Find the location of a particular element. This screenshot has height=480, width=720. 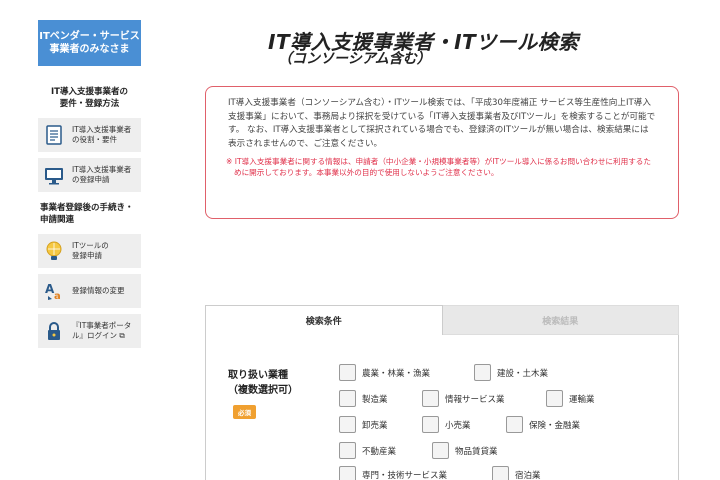

vendor-button: ITベンダー・サービス 事業者のみなさま is located at coordinates (89, 43).